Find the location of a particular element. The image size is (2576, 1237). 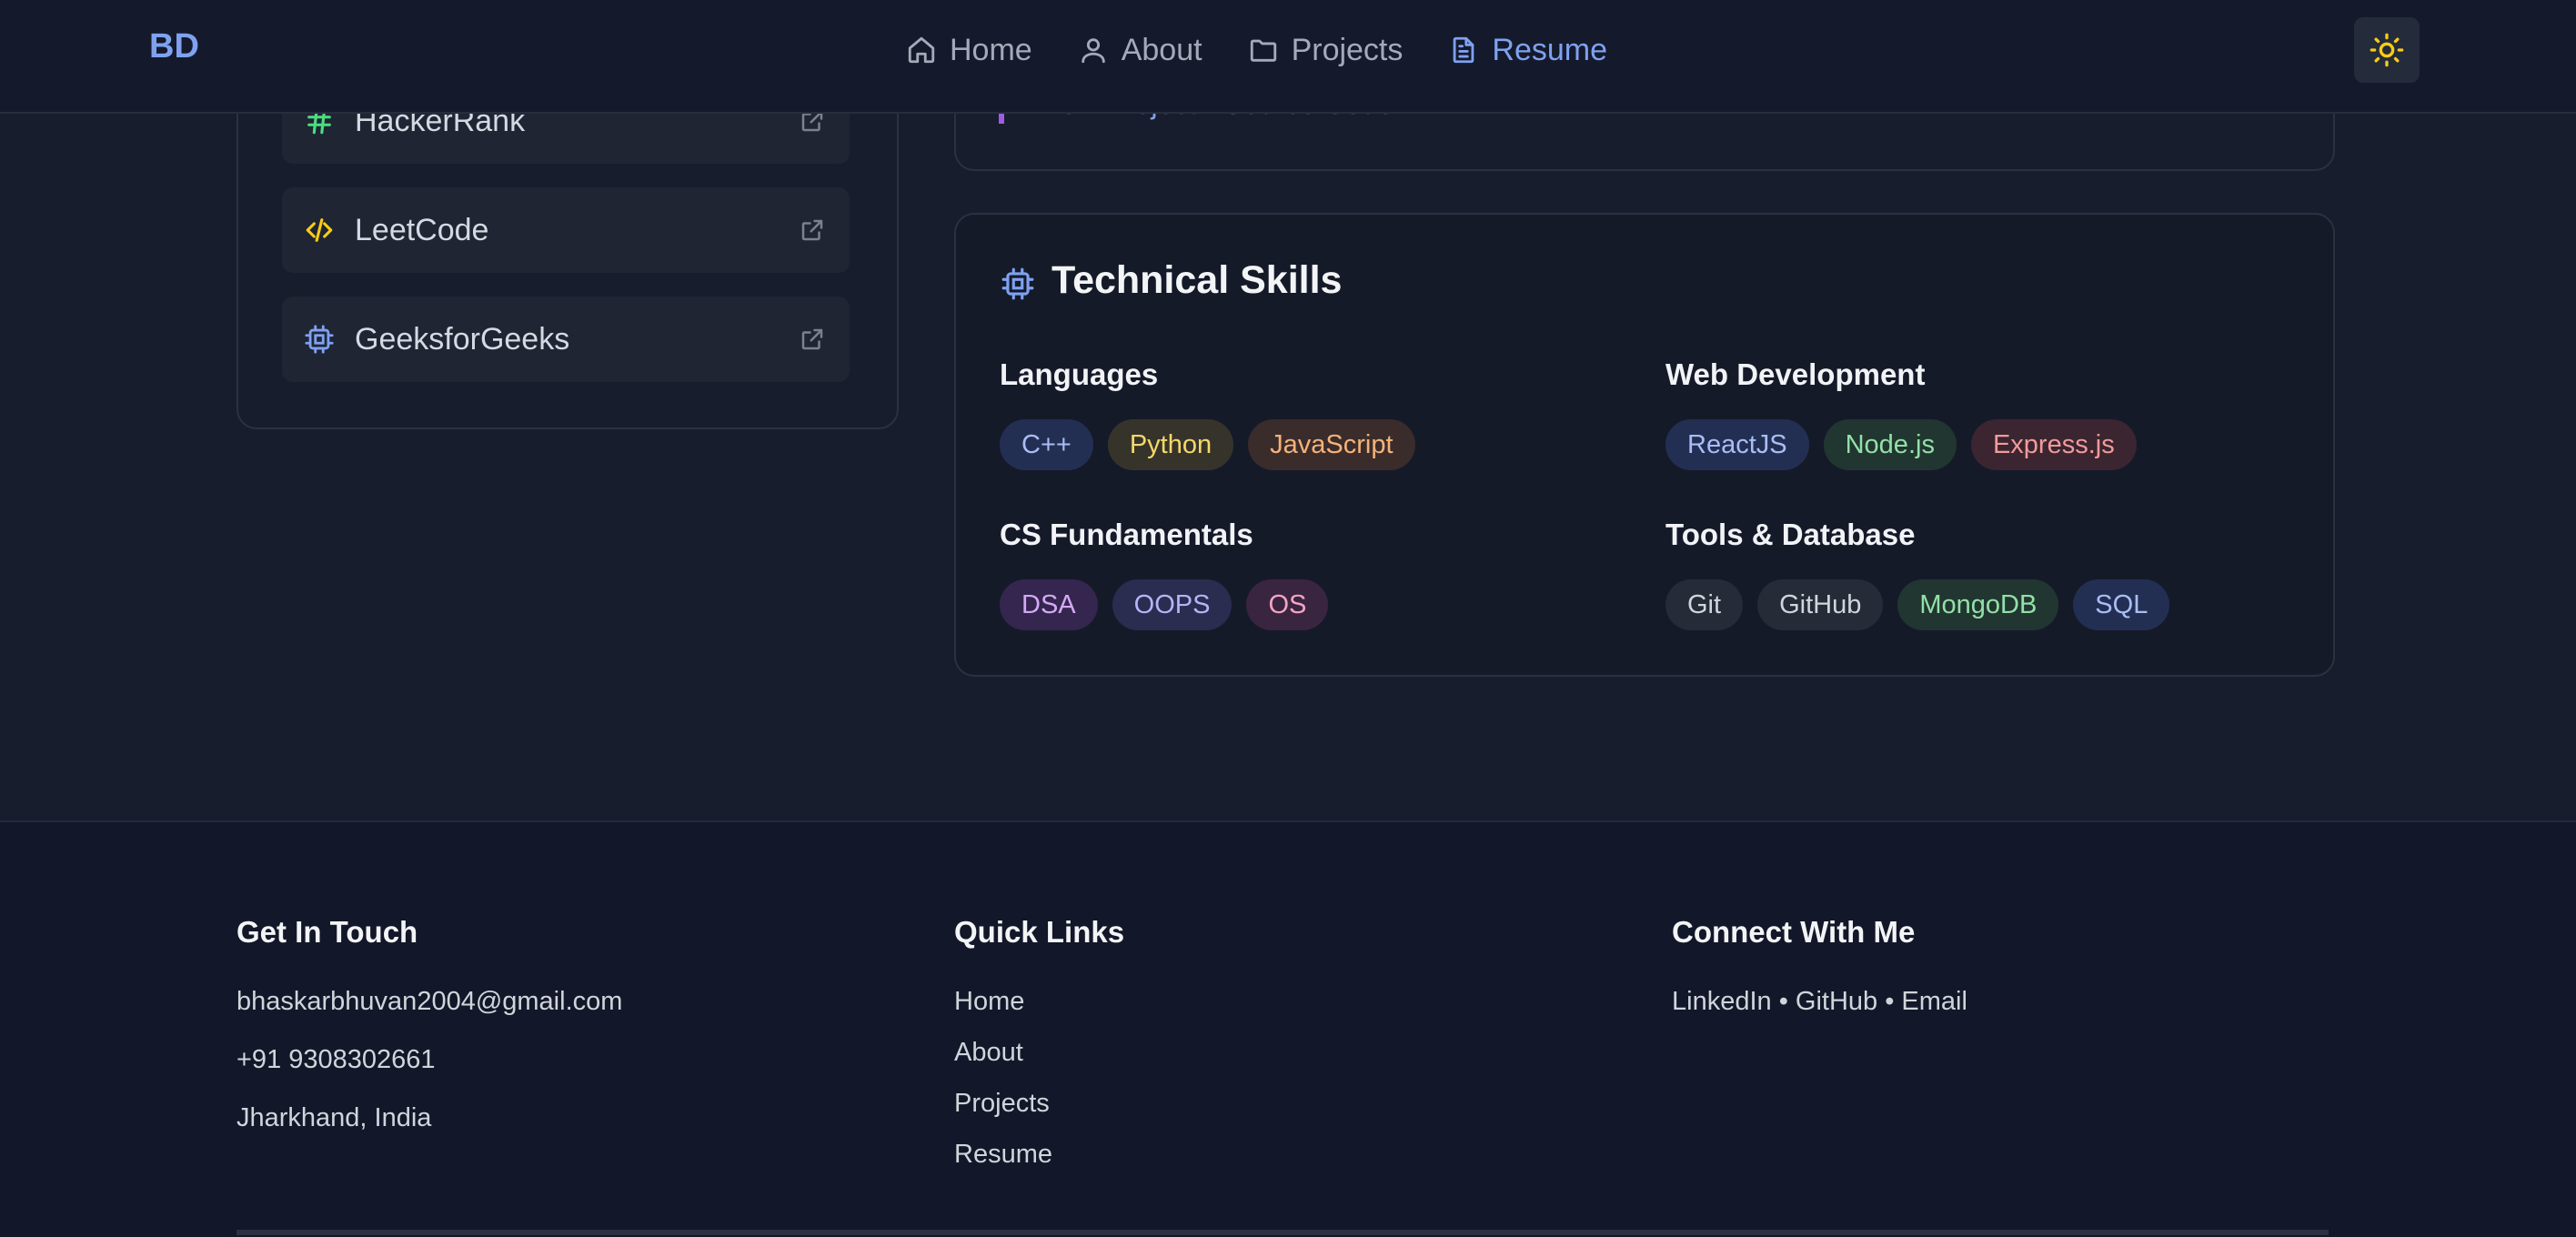

skill-group-title-tools: Tools & Database is located at coordinates (1790, 534).